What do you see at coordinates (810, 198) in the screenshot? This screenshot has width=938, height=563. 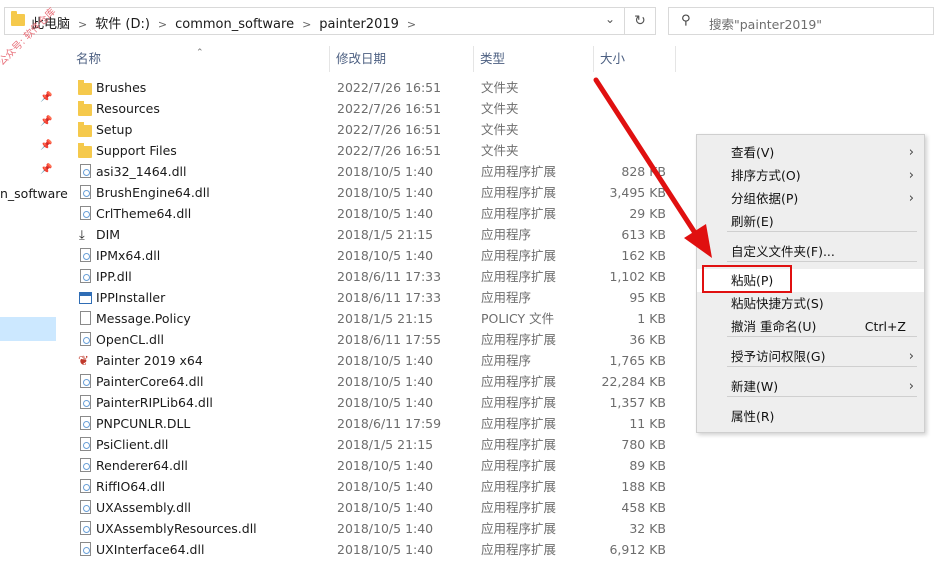 I see `context-menu-item: 分组依据(P) ›` at bounding box center [810, 198].